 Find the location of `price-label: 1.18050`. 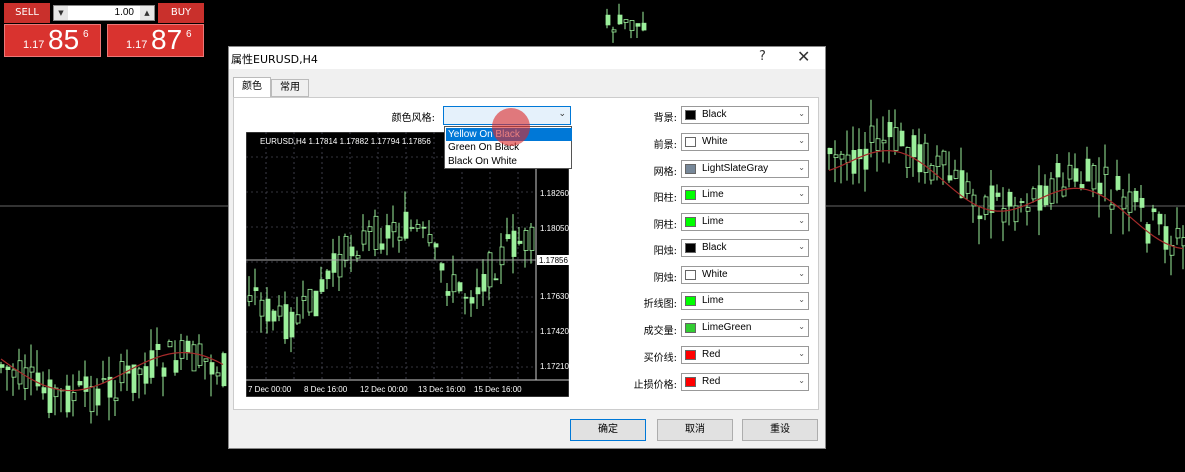

price-label: 1.18050 is located at coordinates (554, 228).